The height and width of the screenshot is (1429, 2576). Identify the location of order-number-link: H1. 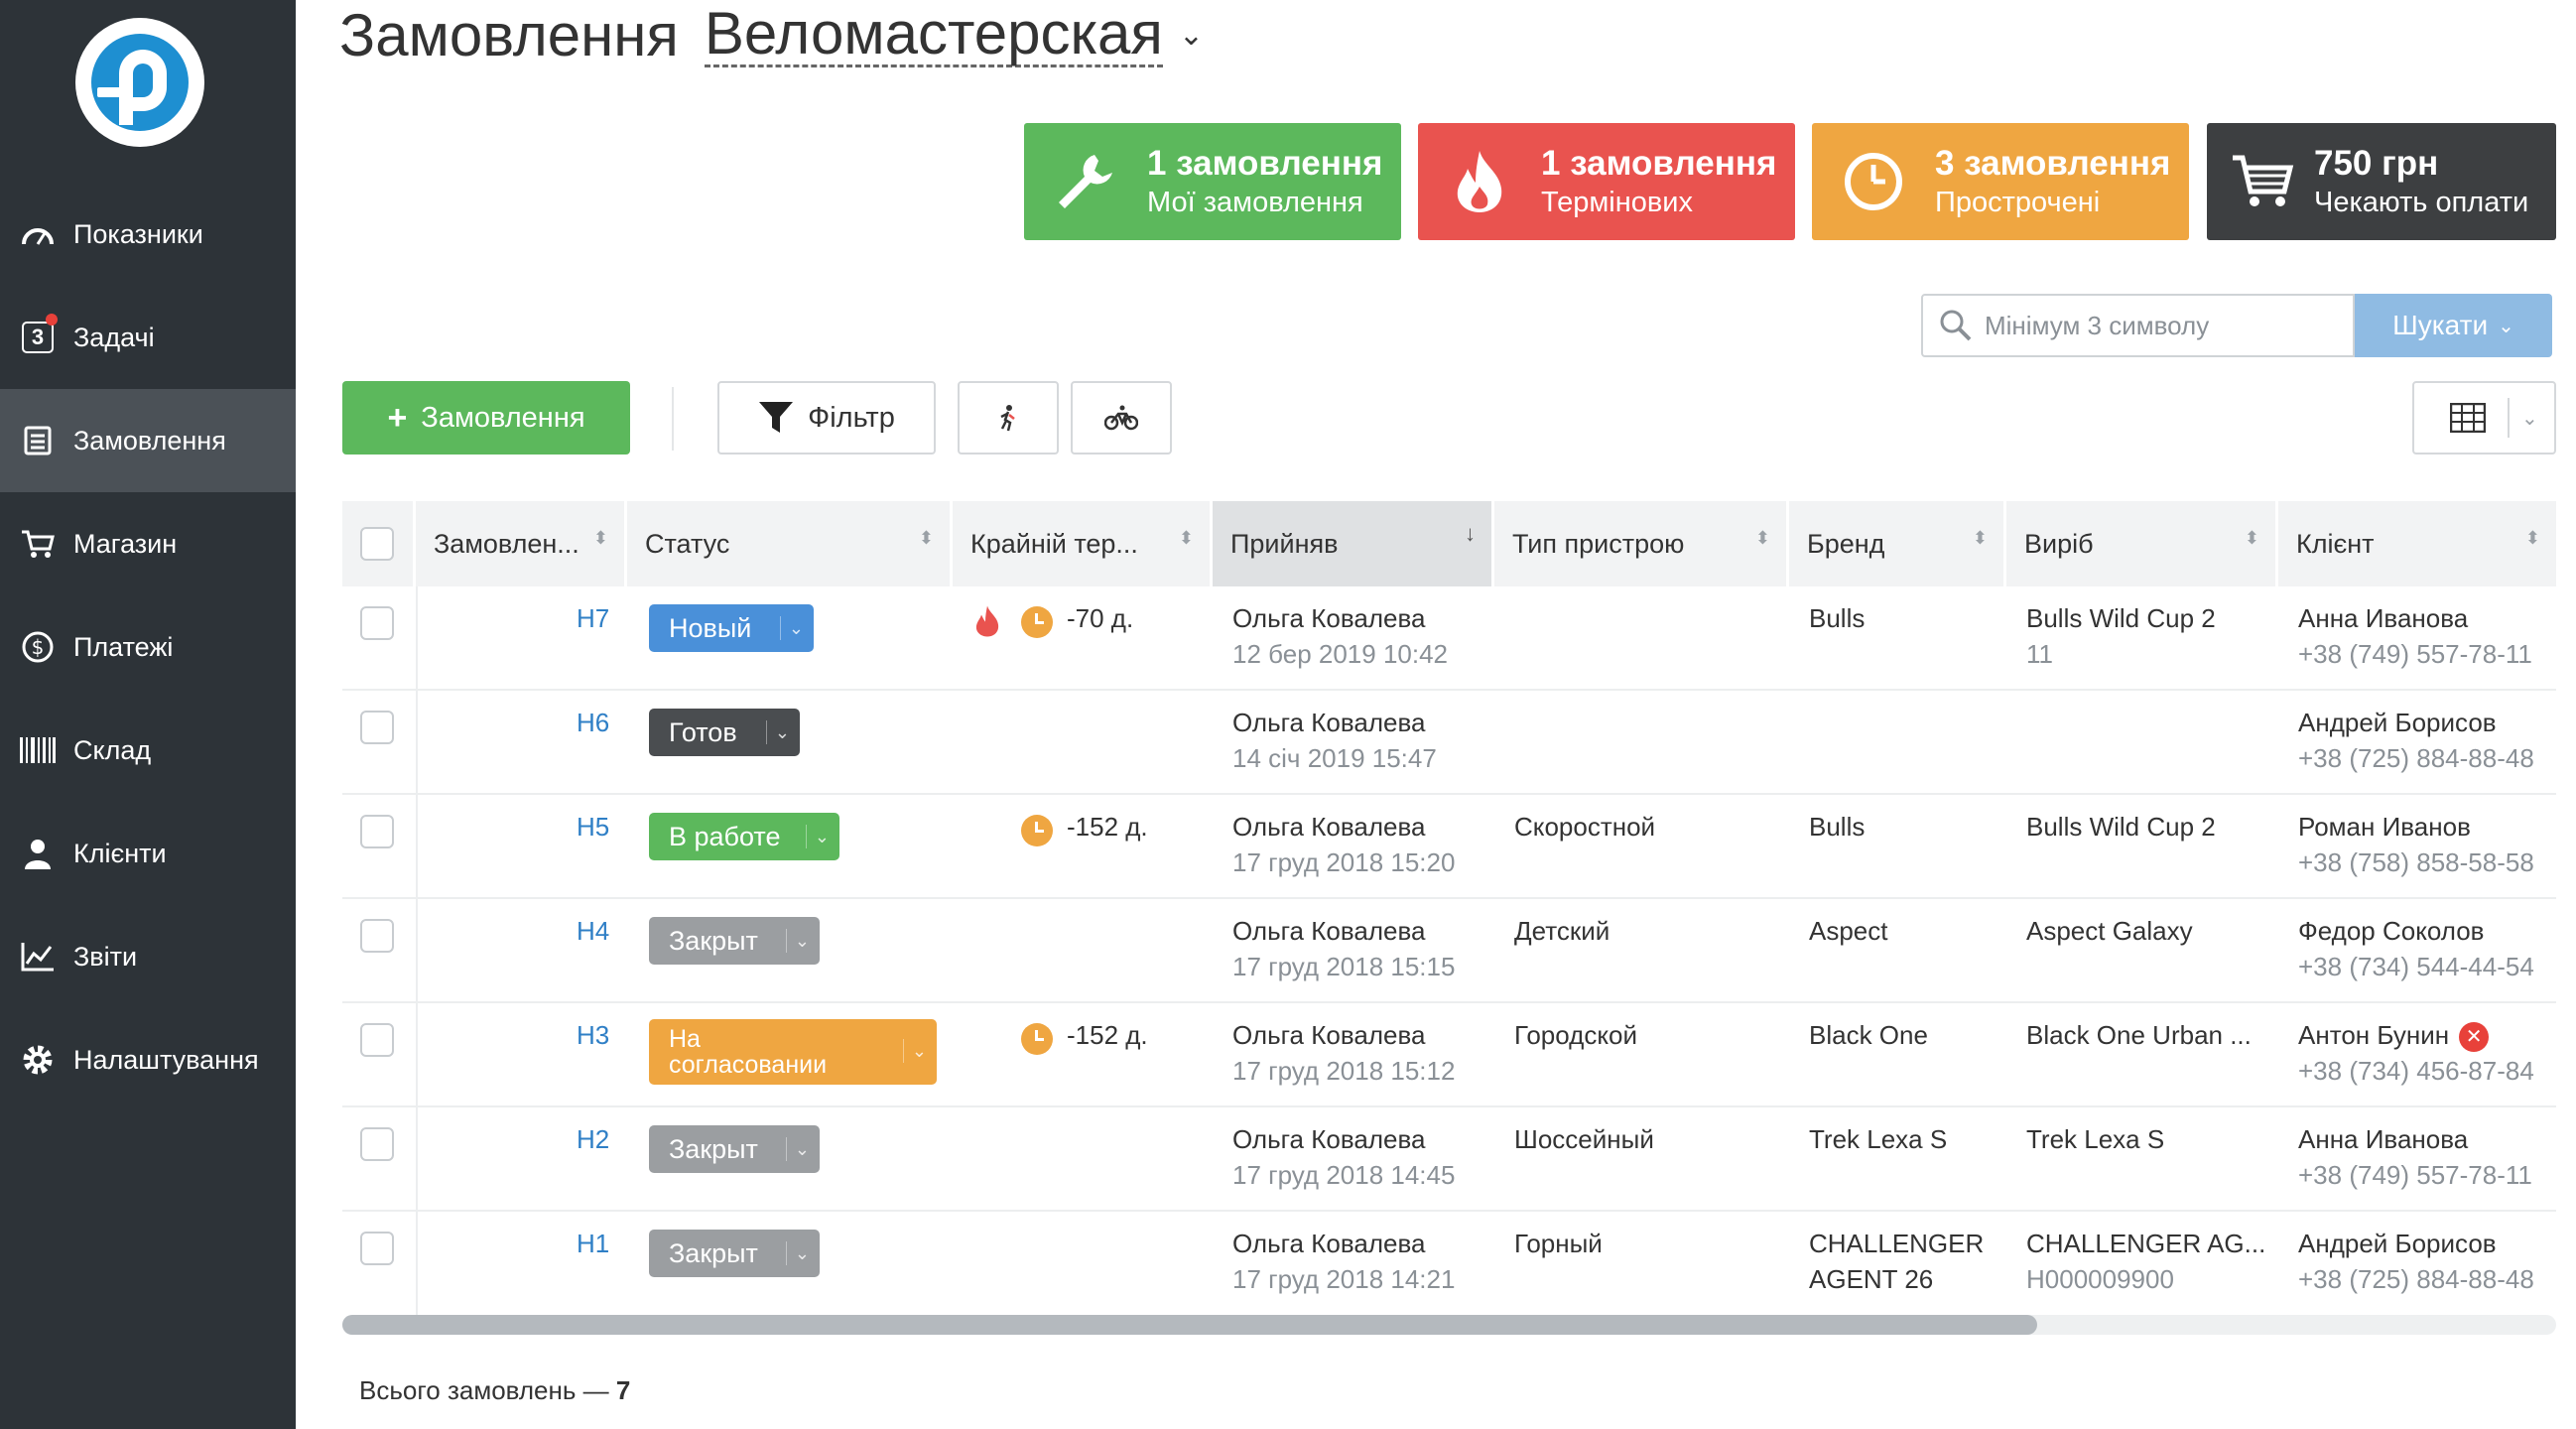
(593, 1243).